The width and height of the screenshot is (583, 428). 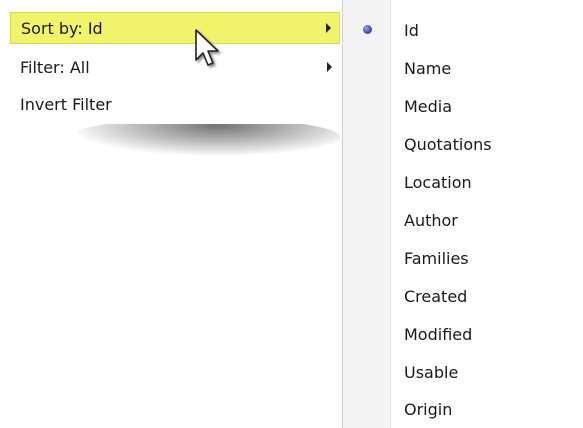 What do you see at coordinates (175, 67) in the screenshot?
I see `menu-item-filter: Filter: All` at bounding box center [175, 67].